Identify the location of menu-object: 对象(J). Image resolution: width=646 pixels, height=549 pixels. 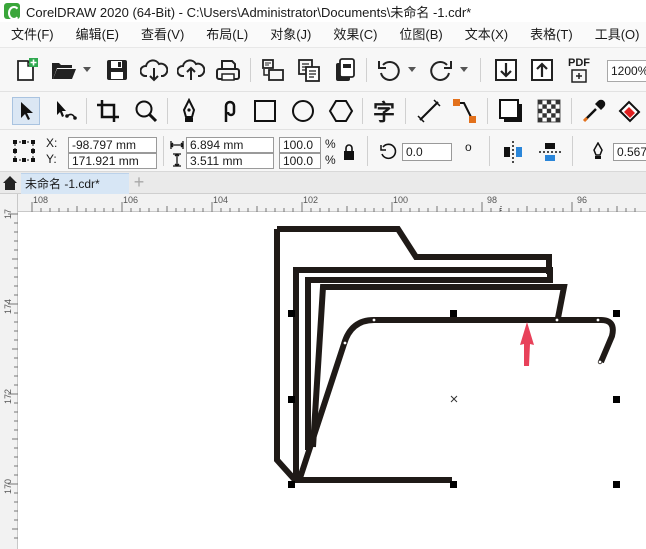
(290, 35).